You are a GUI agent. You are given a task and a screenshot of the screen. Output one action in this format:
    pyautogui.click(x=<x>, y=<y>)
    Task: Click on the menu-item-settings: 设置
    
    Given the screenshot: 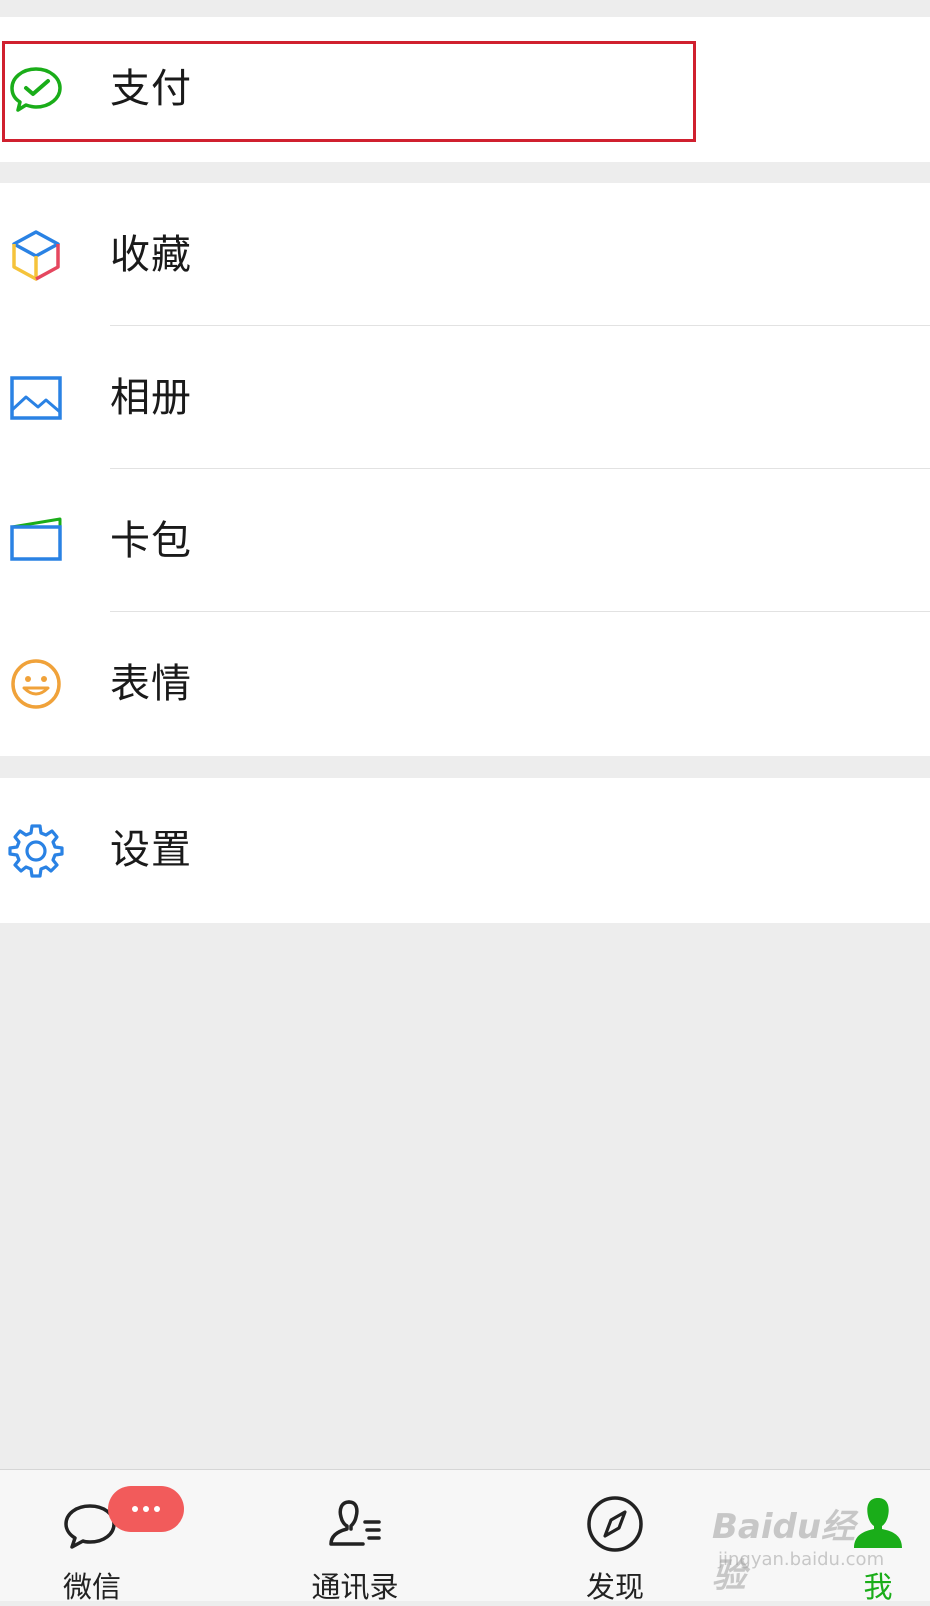 What is the action you would take?
    pyautogui.click(x=465, y=850)
    